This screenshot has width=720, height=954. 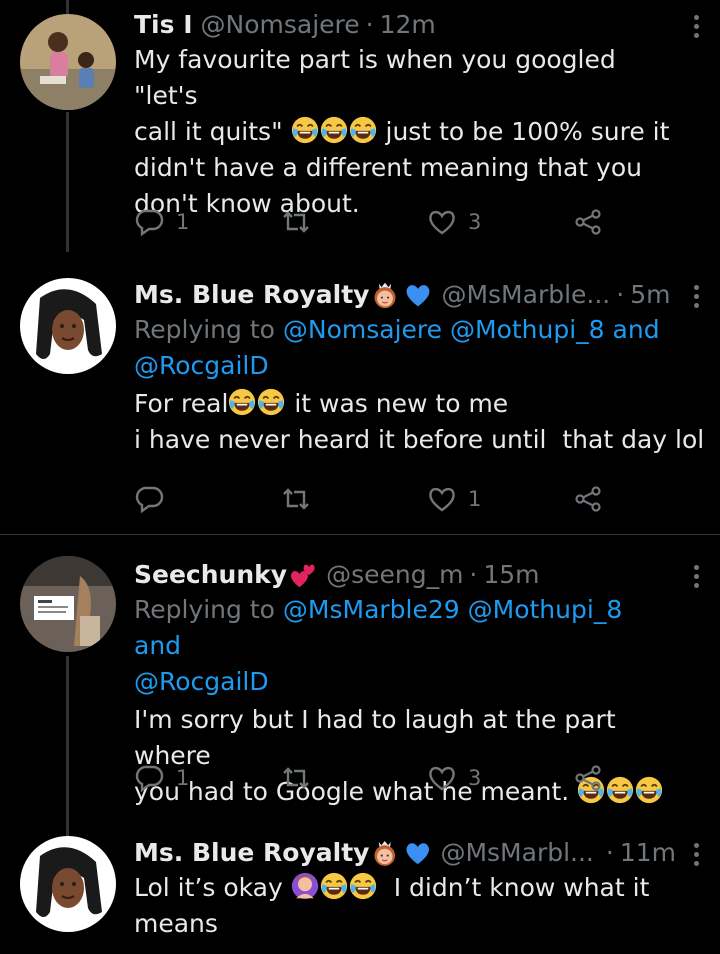 I want to click on tweet-header: Ms. Blue Royalty @MsMarbl... · 11m, so click(x=405, y=853).